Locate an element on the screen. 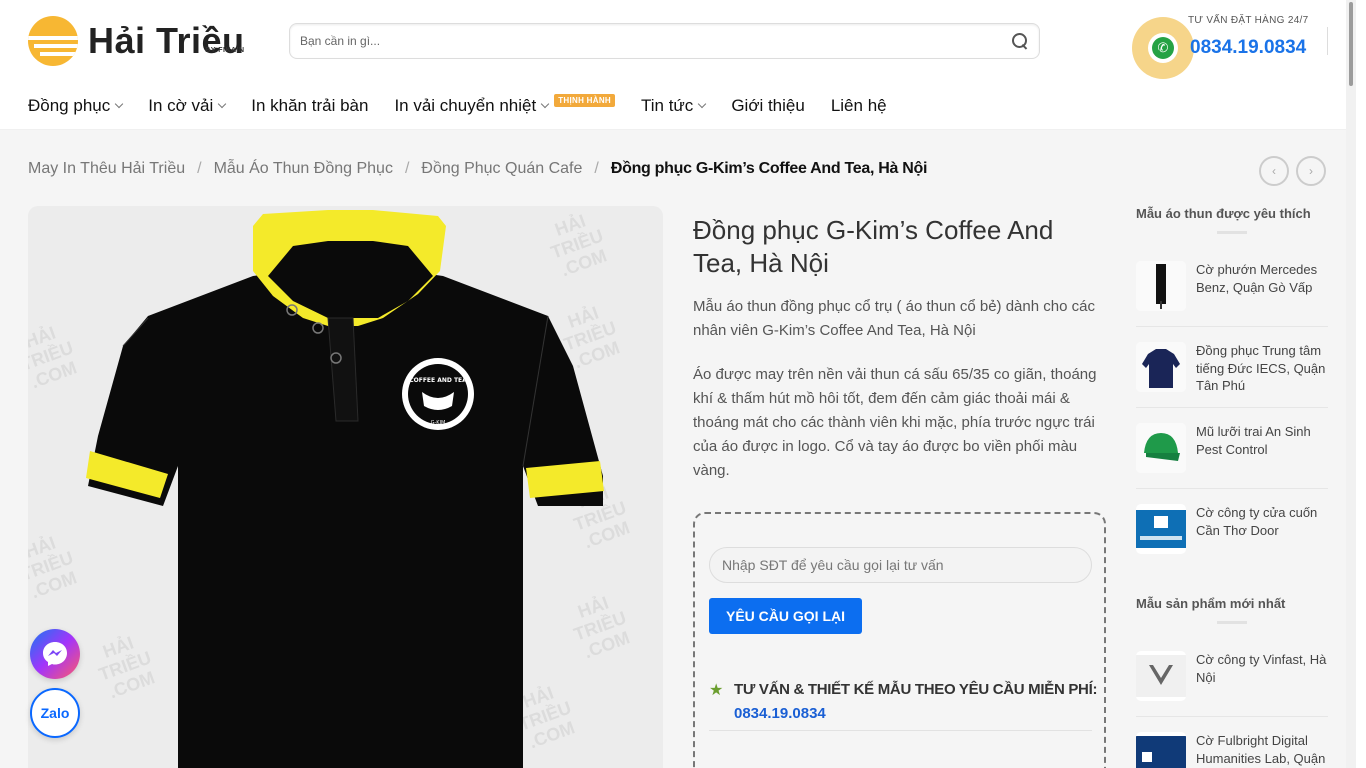  logo: Hải Triều BY FIKAIN is located at coordinates (136, 41).